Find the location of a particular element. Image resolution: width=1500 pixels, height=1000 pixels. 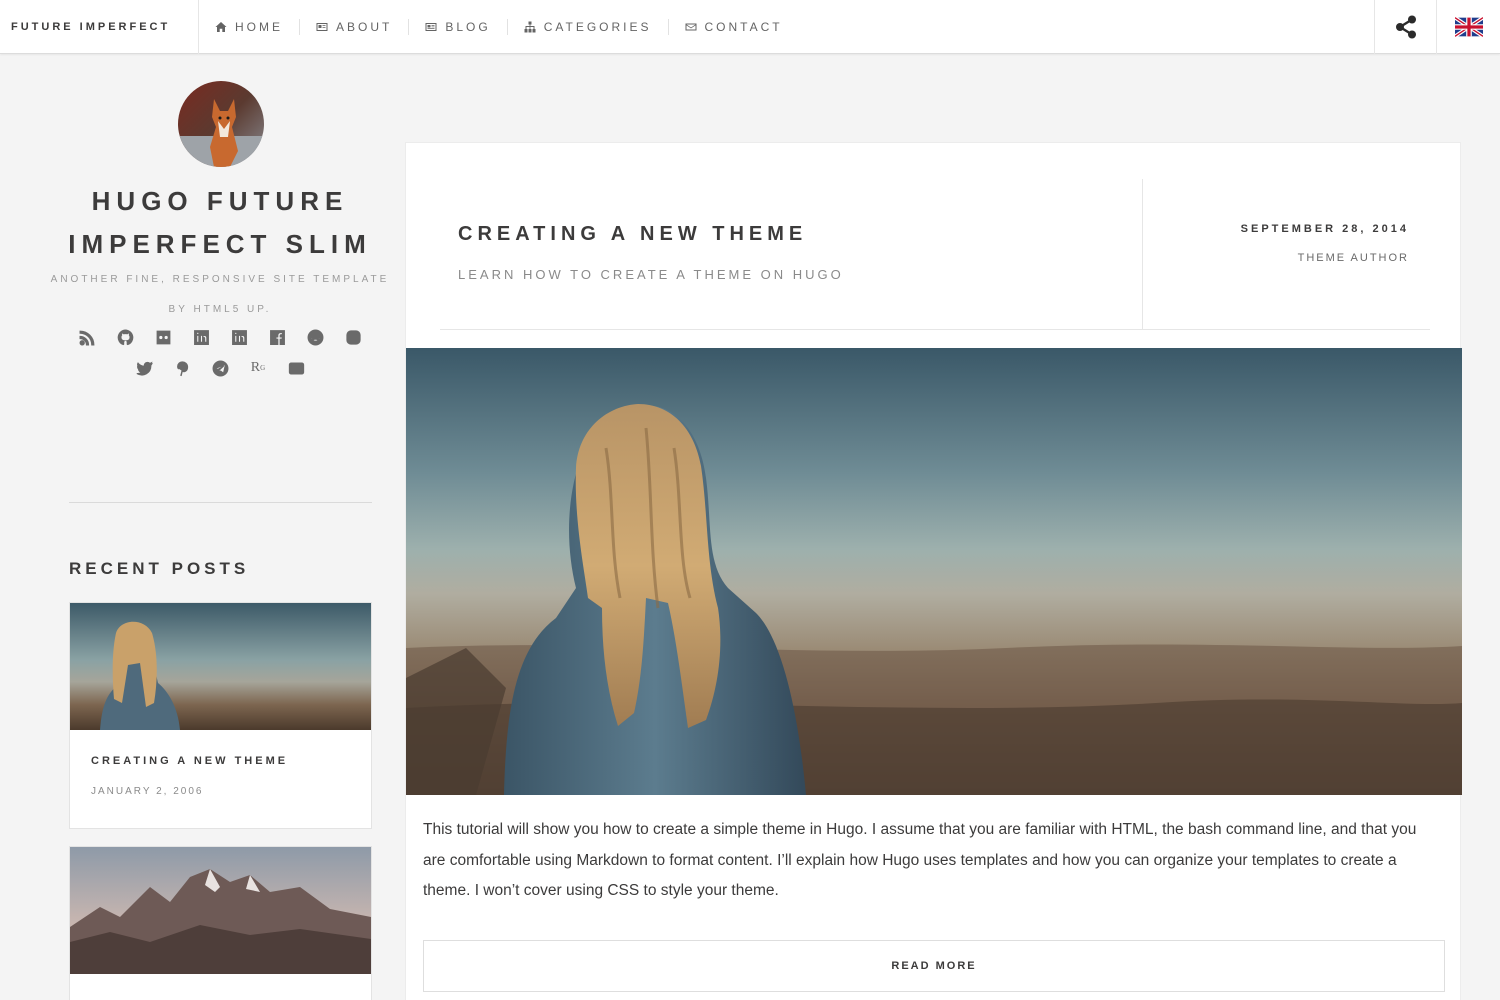

post-author: THEME AUTHOR is located at coordinates (1353, 258).